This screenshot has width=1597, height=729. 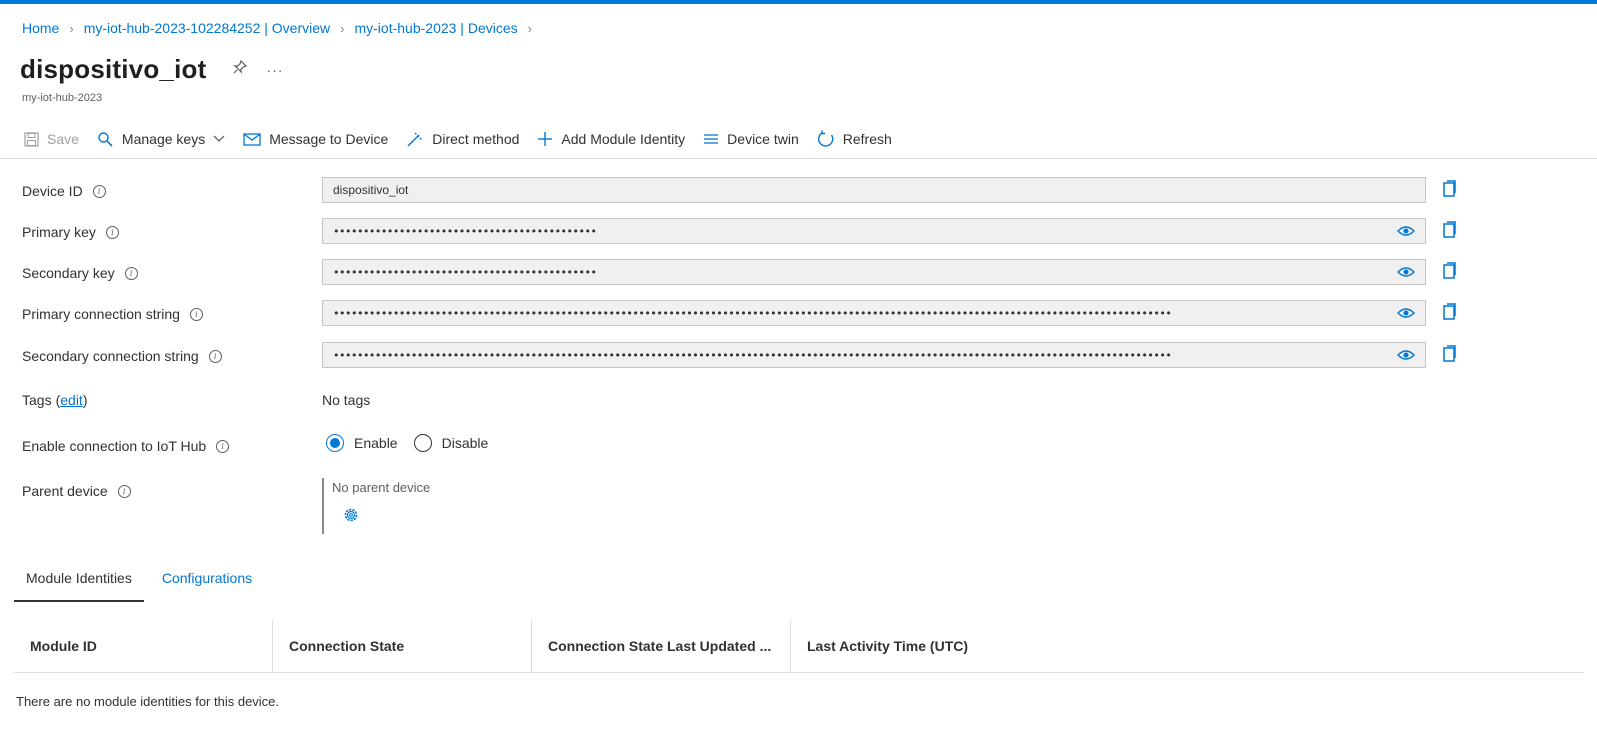 I want to click on breadcrumb-home: Home, so click(x=40, y=28).